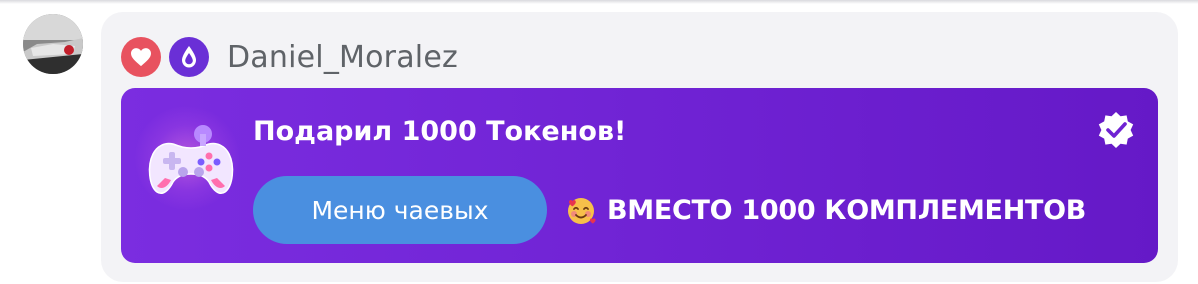  Describe the element at coordinates (400, 210) in the screenshot. I see `tip-menu-button: Меню чаевых` at that location.